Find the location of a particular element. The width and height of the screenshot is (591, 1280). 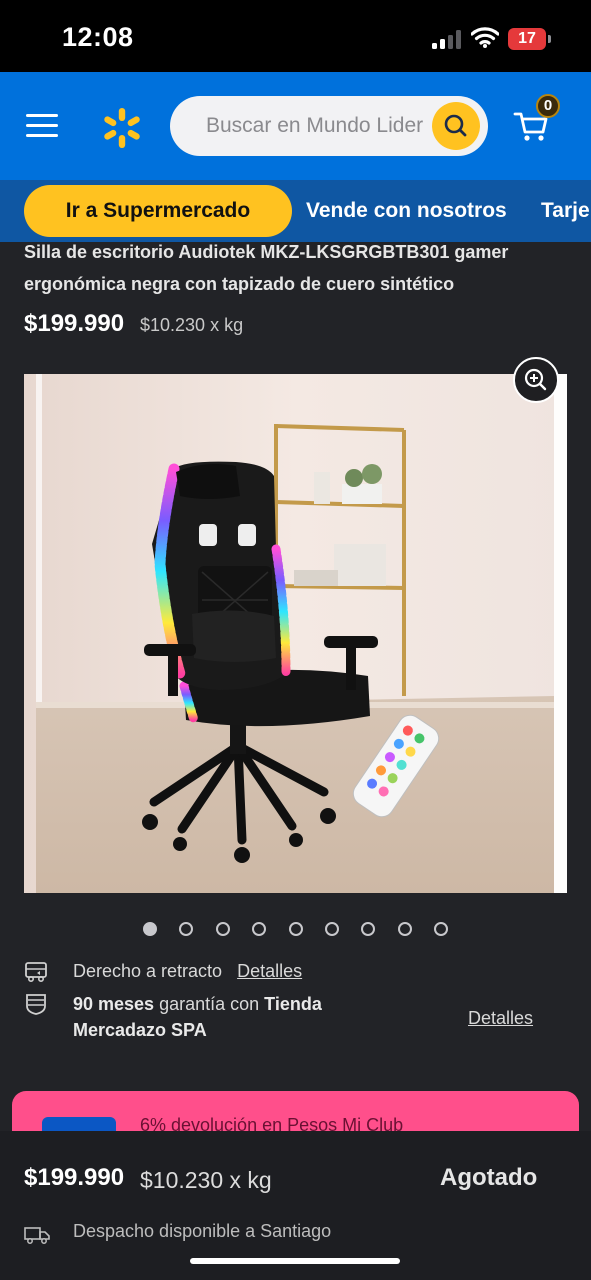

hamburger-menu-icon is located at coordinates (42, 126).